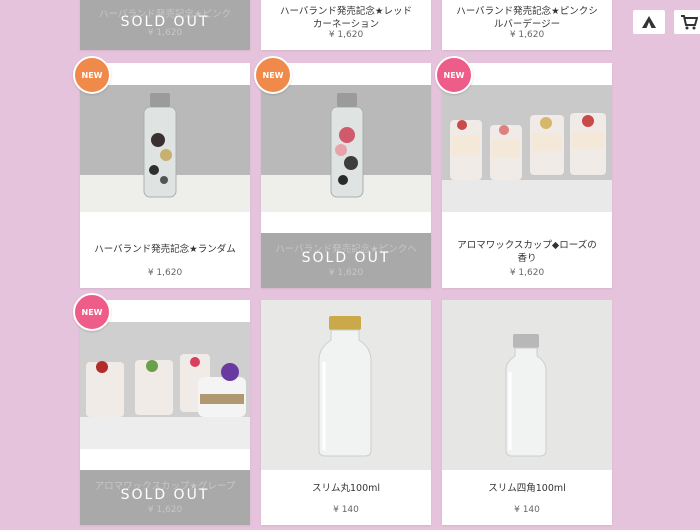 This screenshot has height=530, width=700. I want to click on product-card: スリム丸100ml ¥ 140, so click(346, 412).